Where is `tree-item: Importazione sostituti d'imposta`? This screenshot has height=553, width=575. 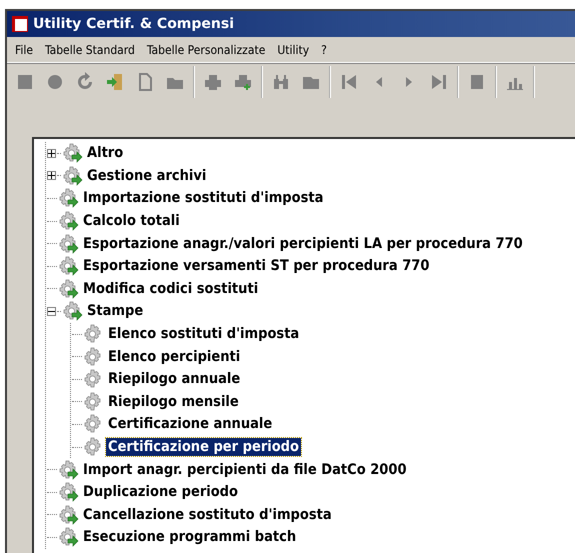 tree-item: Importazione sostituti d'imposta is located at coordinates (203, 198).